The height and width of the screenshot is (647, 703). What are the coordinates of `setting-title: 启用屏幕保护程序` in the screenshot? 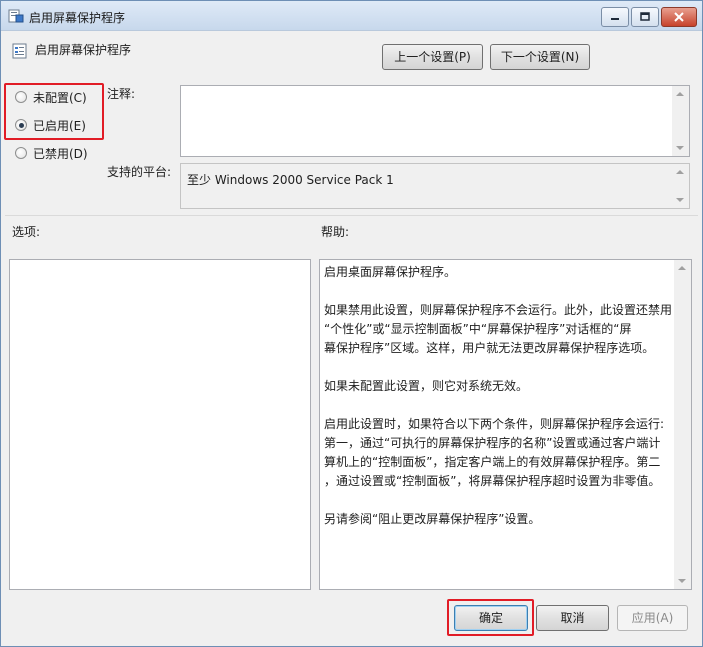 It's located at (83, 50).